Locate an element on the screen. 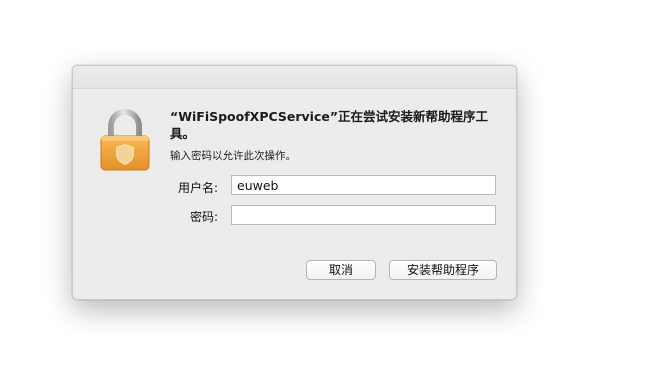  password-label: 密码: is located at coordinates (203, 217).